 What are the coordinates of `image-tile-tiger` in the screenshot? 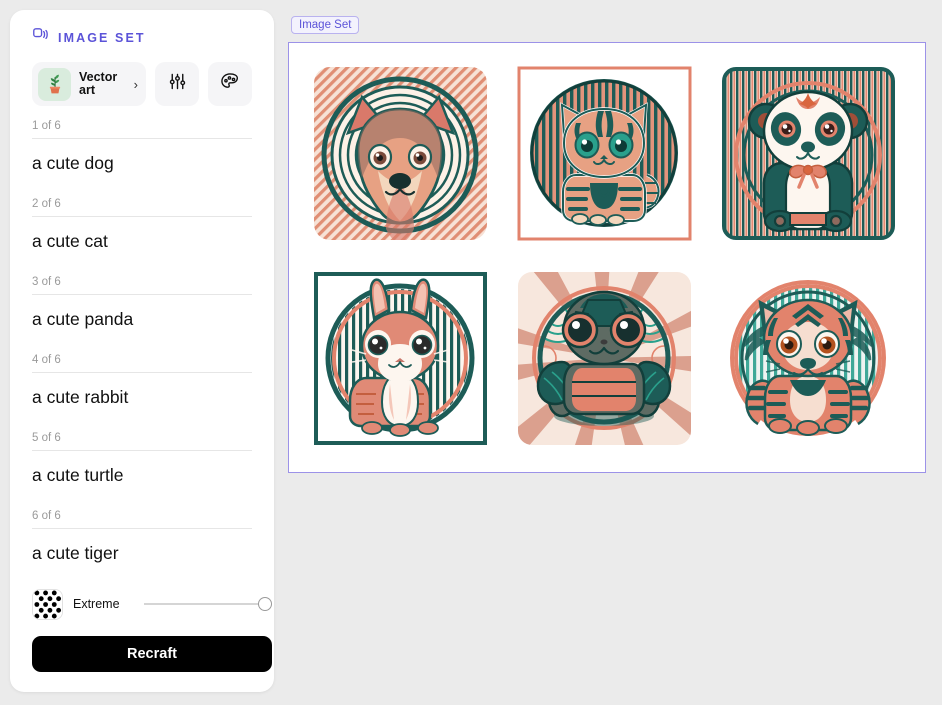 It's located at (808, 358).